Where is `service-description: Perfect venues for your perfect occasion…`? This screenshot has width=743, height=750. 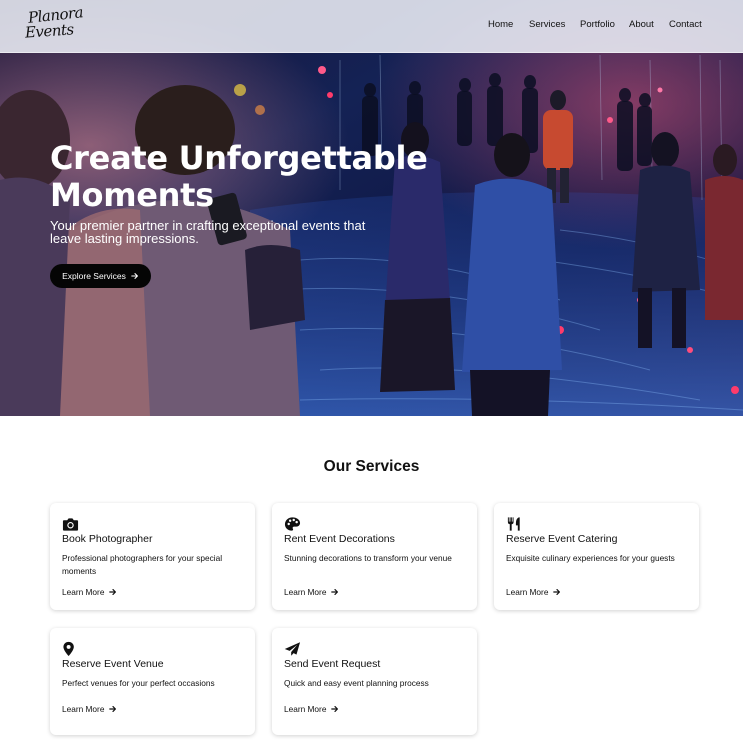
service-description: Perfect venues for your perfect occasion… is located at coordinates (138, 683).